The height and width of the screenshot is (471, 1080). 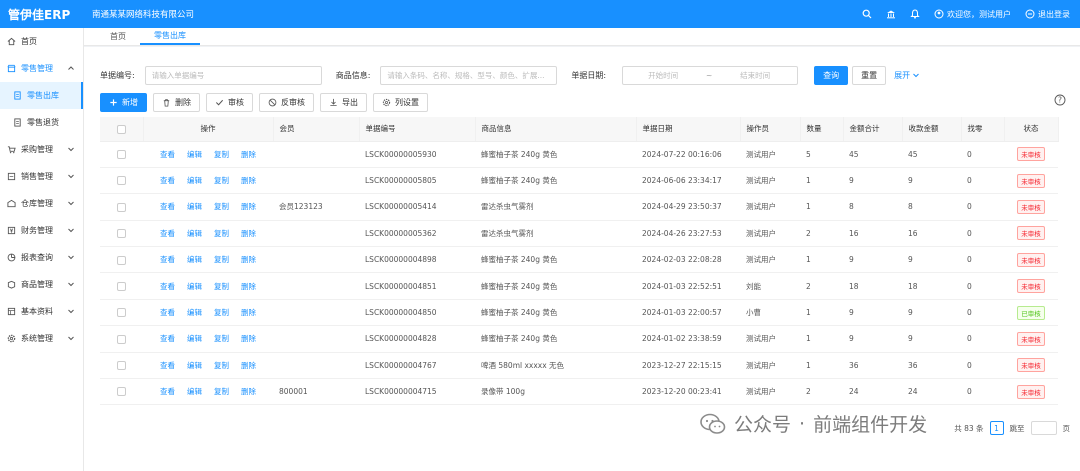 What do you see at coordinates (229, 102) in the screenshot?
I see `audit-button: 审核` at bounding box center [229, 102].